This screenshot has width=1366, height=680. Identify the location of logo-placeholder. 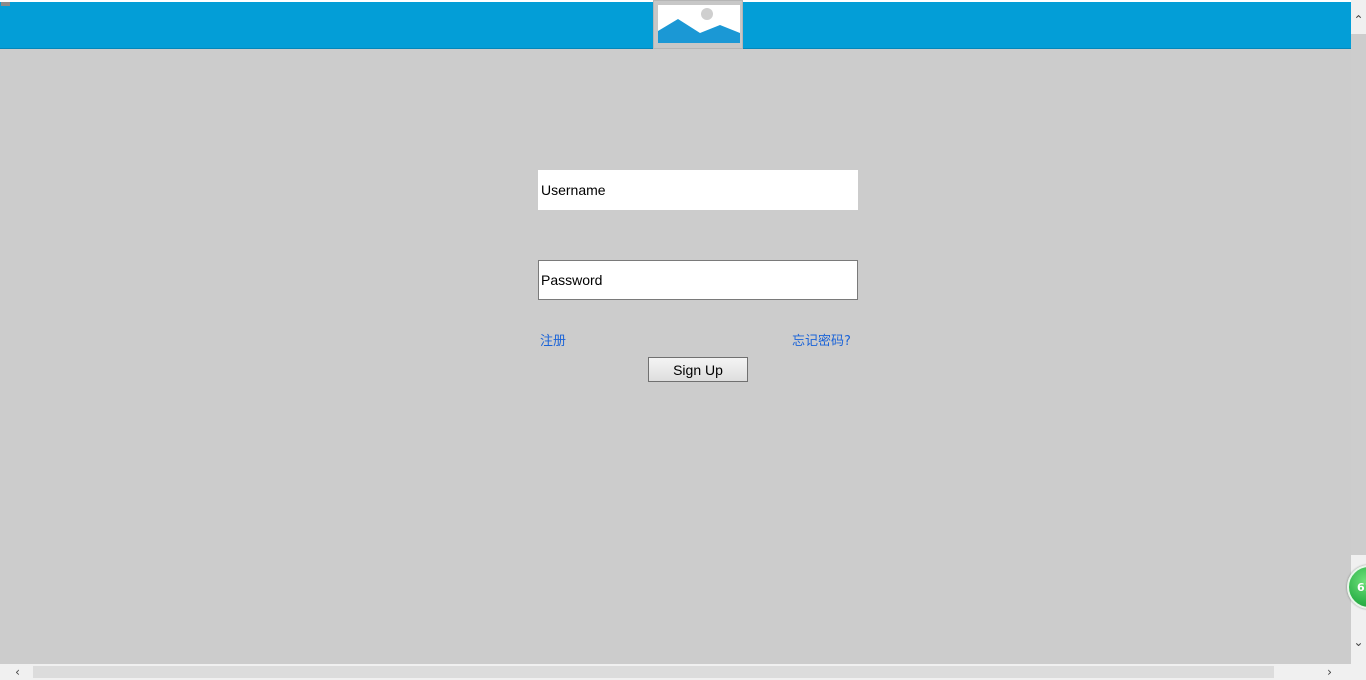
(698, 24).